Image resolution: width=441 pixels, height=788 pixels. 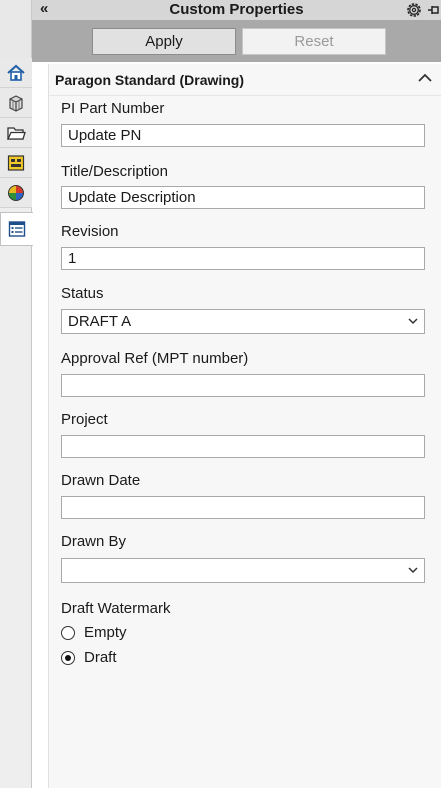 I want to click on pane-title: Custom Properties, so click(x=236, y=9).